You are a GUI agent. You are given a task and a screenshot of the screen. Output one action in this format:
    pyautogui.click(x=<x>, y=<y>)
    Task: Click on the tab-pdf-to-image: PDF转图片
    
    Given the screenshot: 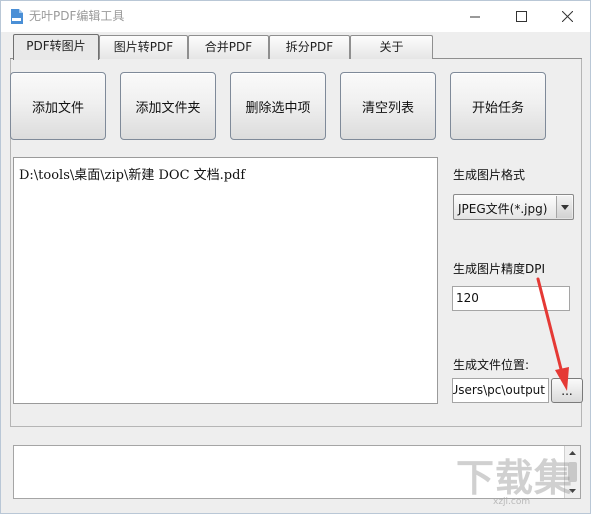 What is the action you would take?
    pyautogui.click(x=56, y=47)
    